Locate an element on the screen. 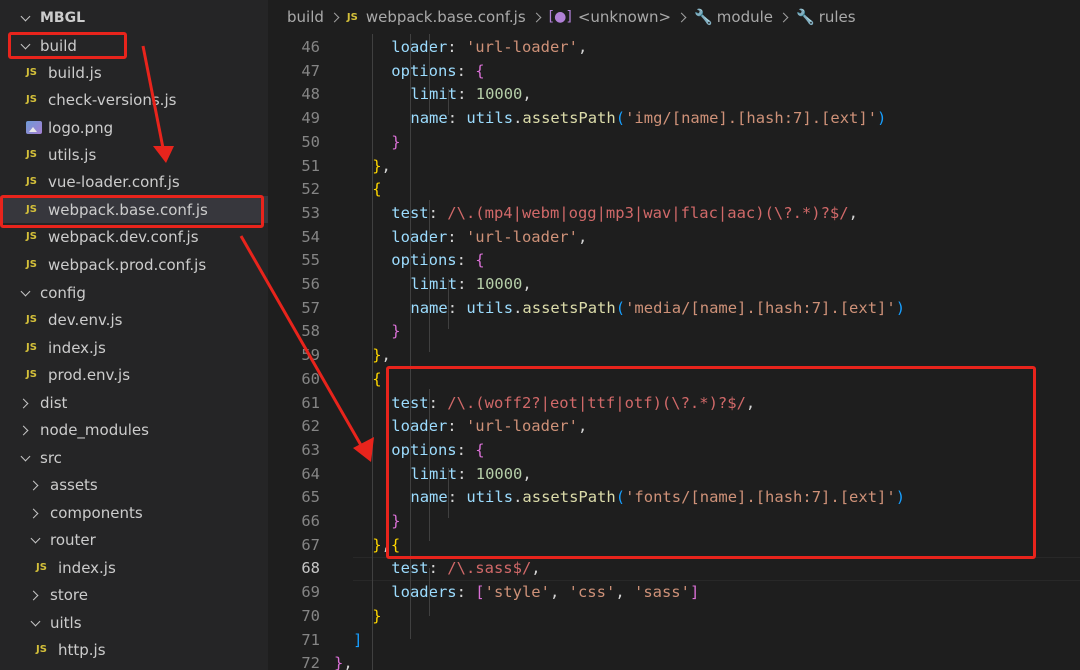 The width and height of the screenshot is (1080, 670). tree-item-label: src is located at coordinates (51, 457).